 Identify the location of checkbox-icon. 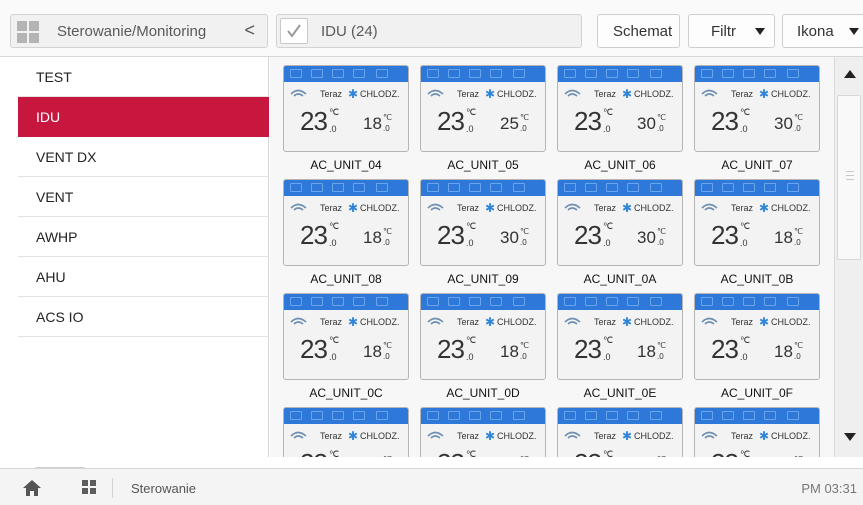
(294, 31).